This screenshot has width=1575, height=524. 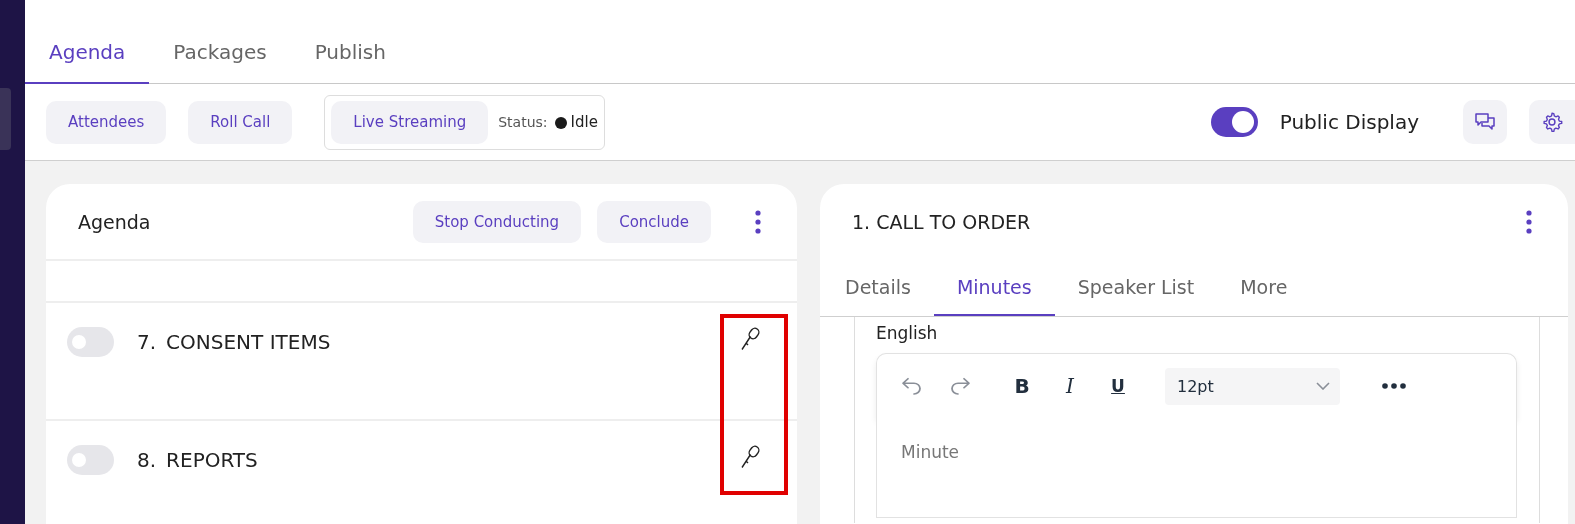 I want to click on panel-title: 1. CALL TO ORDER, so click(x=941, y=222).